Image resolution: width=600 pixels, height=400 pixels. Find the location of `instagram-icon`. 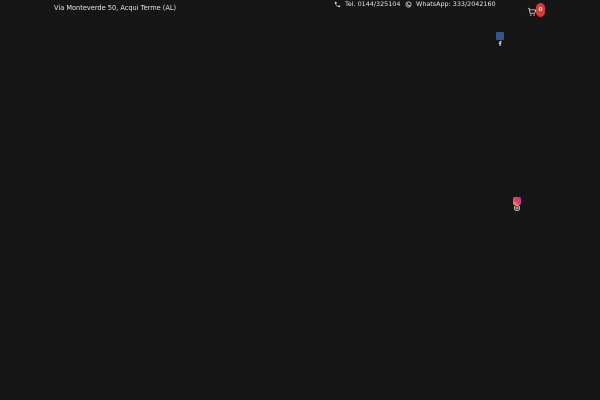

instagram-icon is located at coordinates (517, 204).